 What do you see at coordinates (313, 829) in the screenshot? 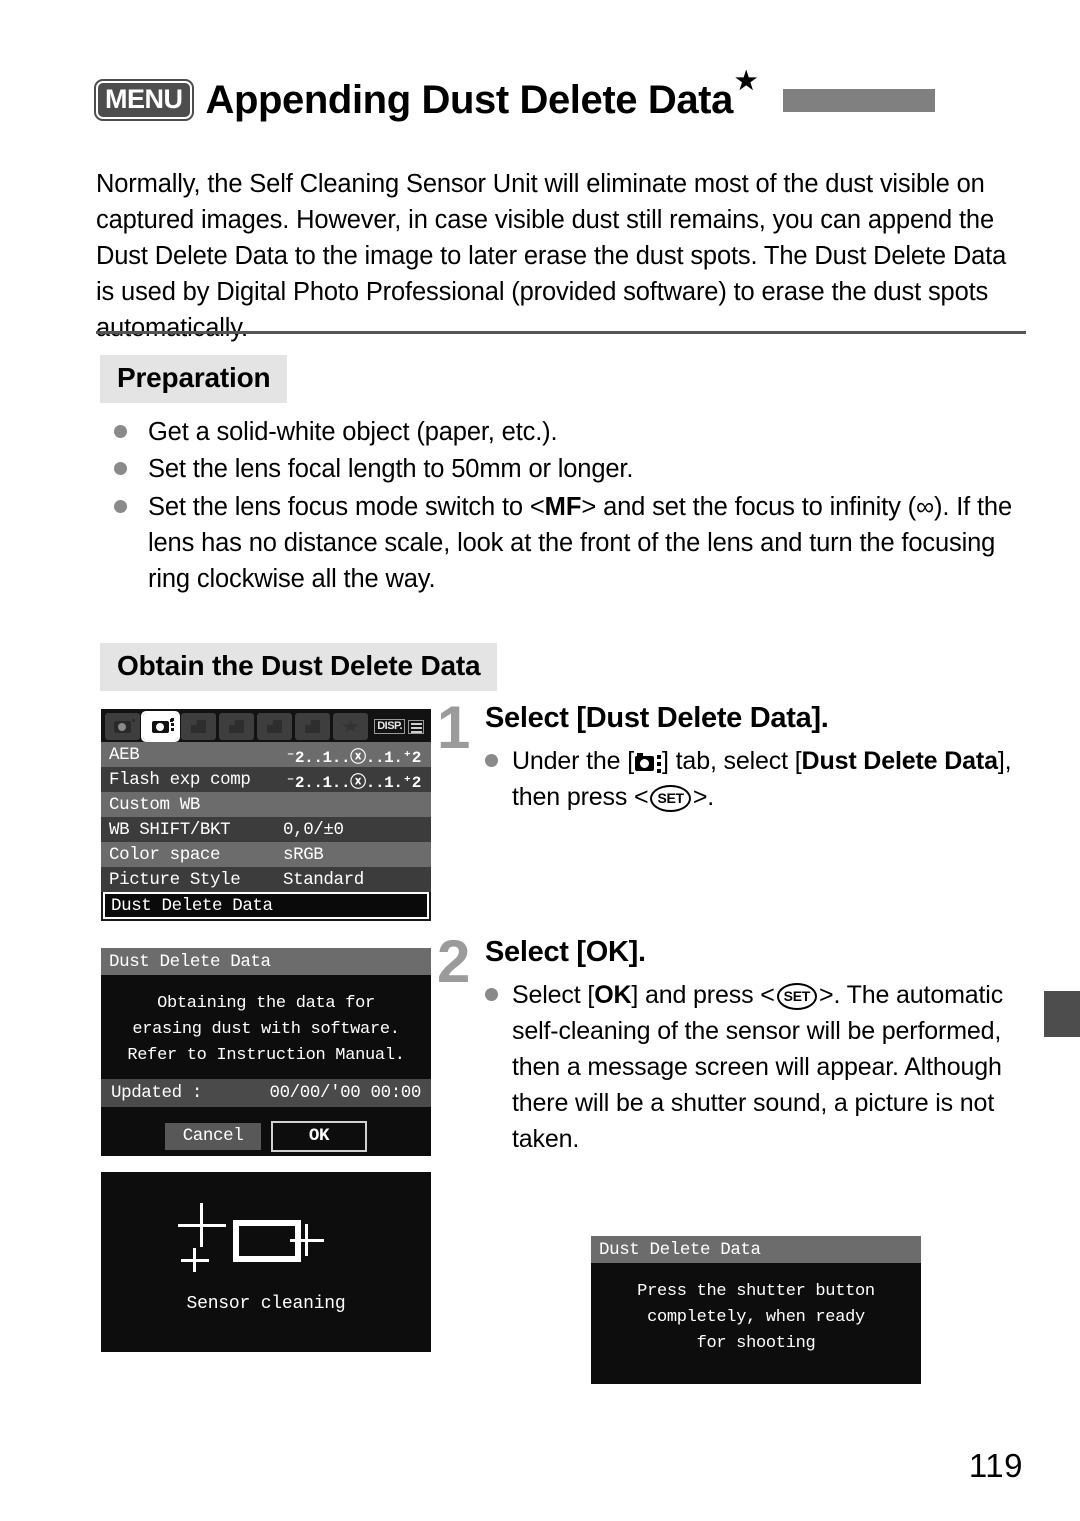
I see `menu-row-value: 0,0/±0` at bounding box center [313, 829].